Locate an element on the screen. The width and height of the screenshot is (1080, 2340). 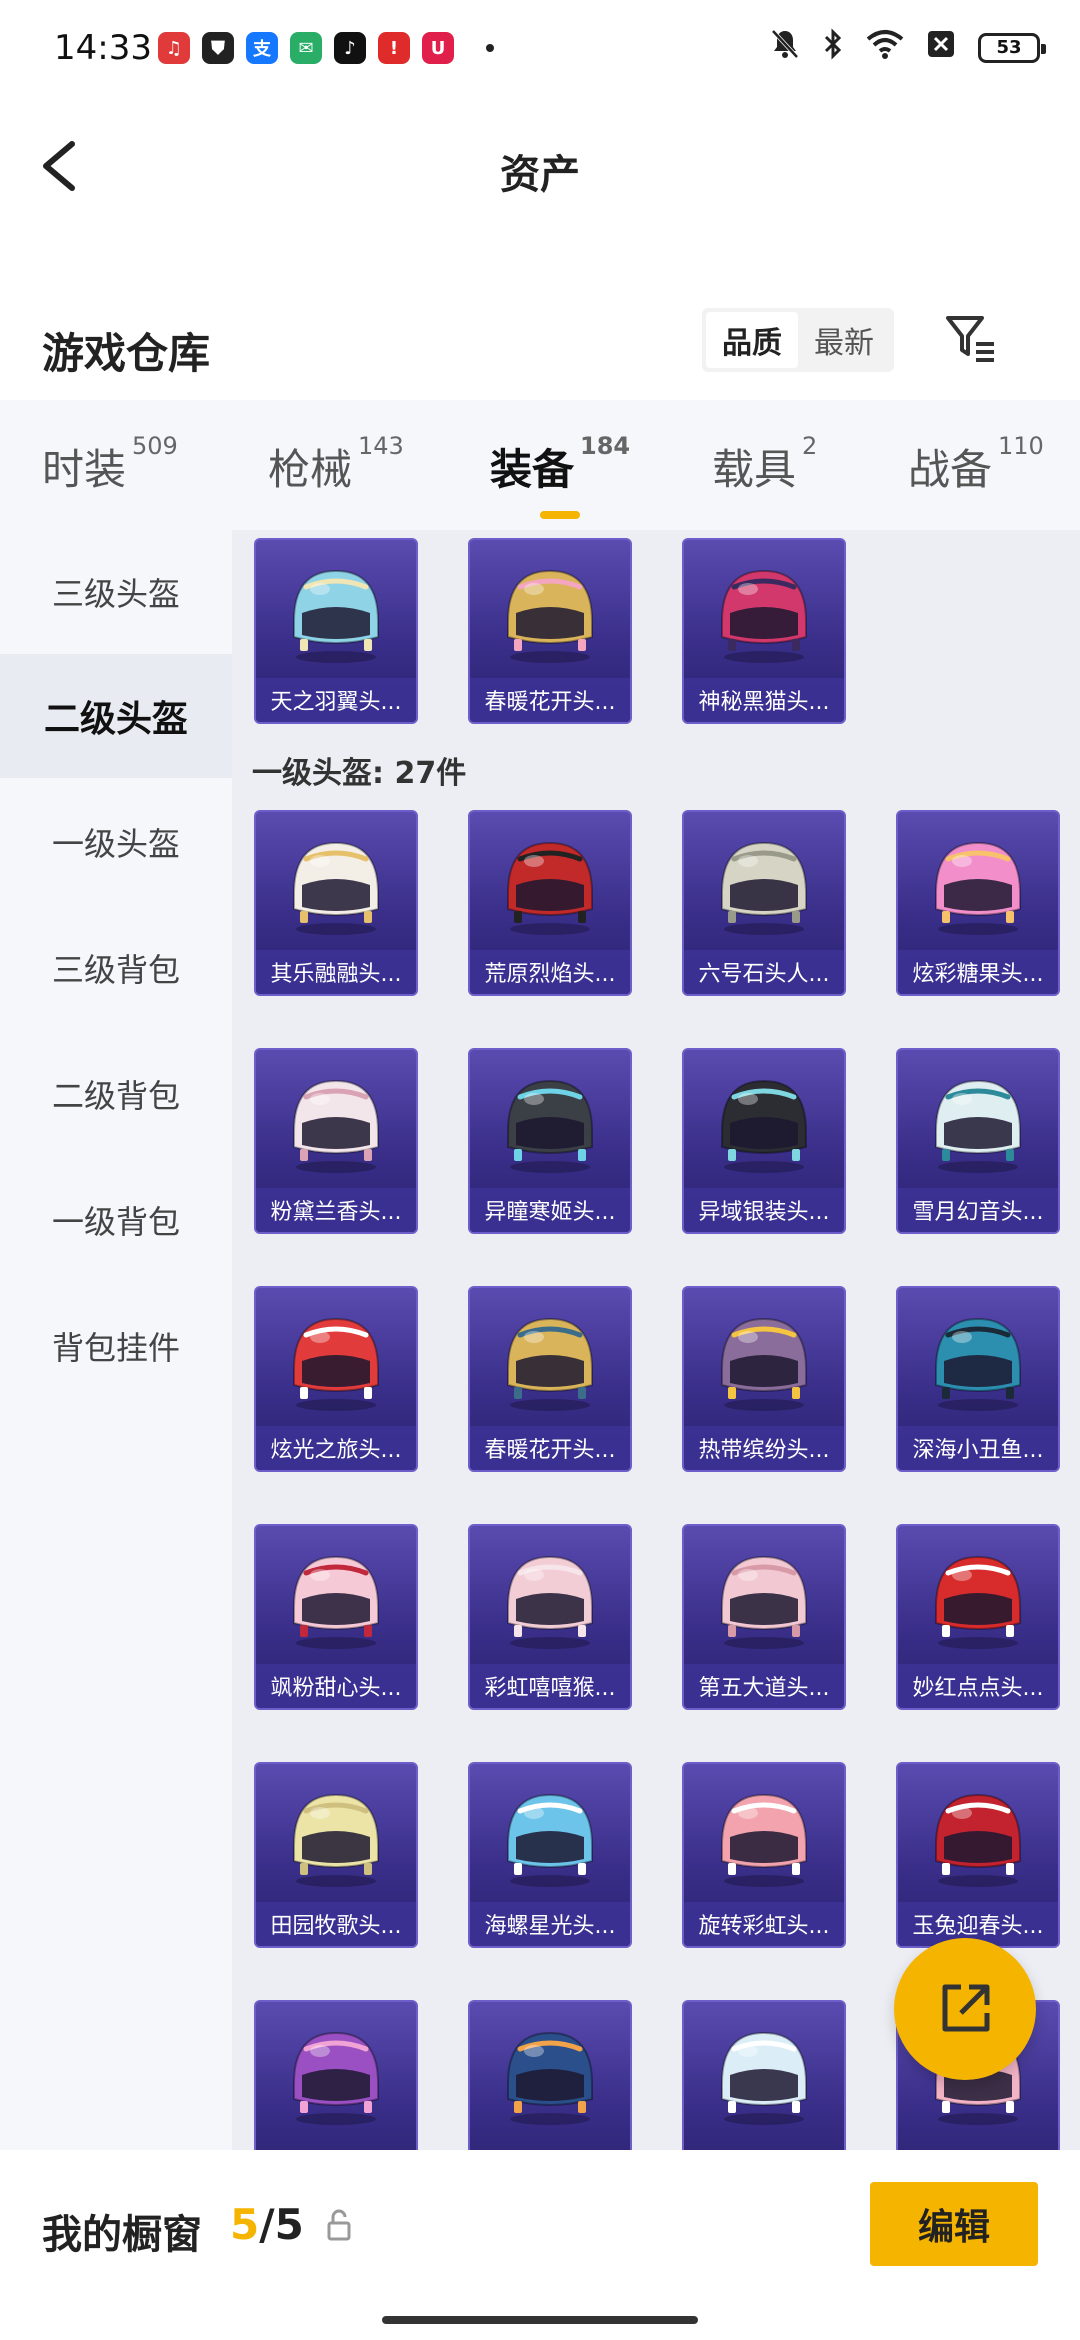
battery-indicator: 53 is located at coordinates (1012, 47).